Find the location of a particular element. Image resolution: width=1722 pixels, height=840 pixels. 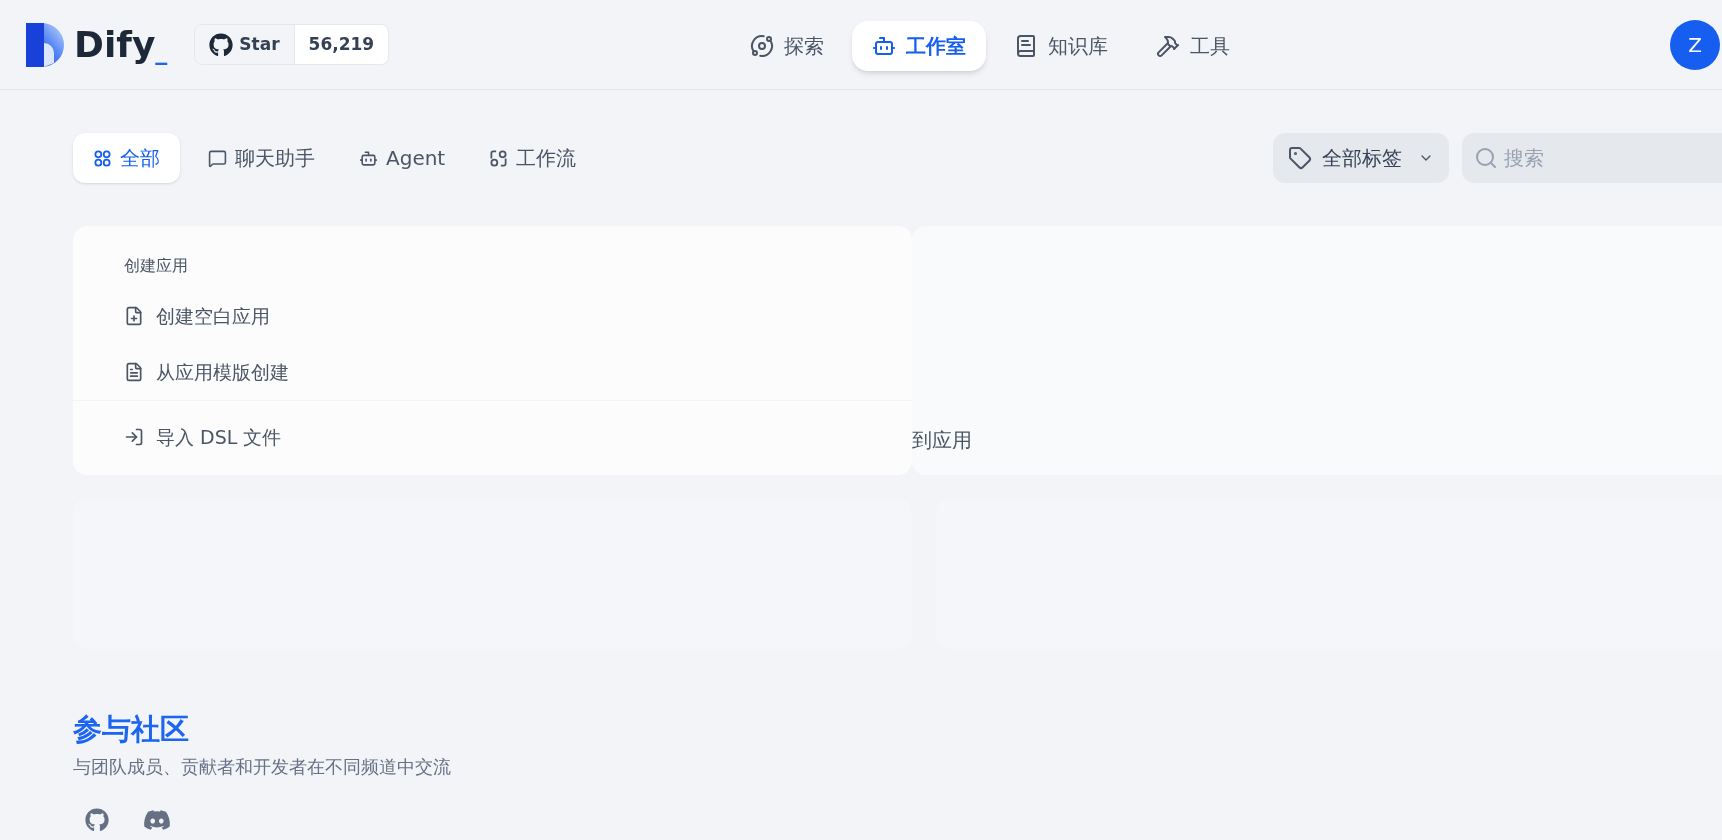

hammer-icon is located at coordinates (1168, 46).